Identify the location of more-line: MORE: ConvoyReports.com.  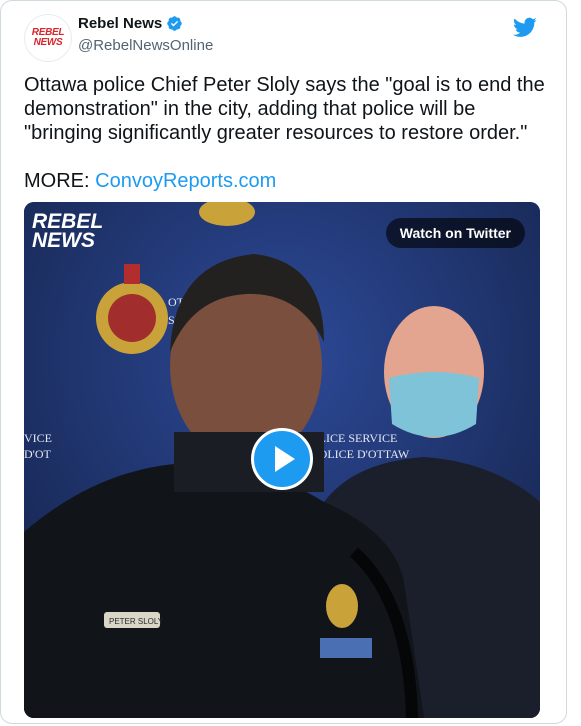
(150, 181).